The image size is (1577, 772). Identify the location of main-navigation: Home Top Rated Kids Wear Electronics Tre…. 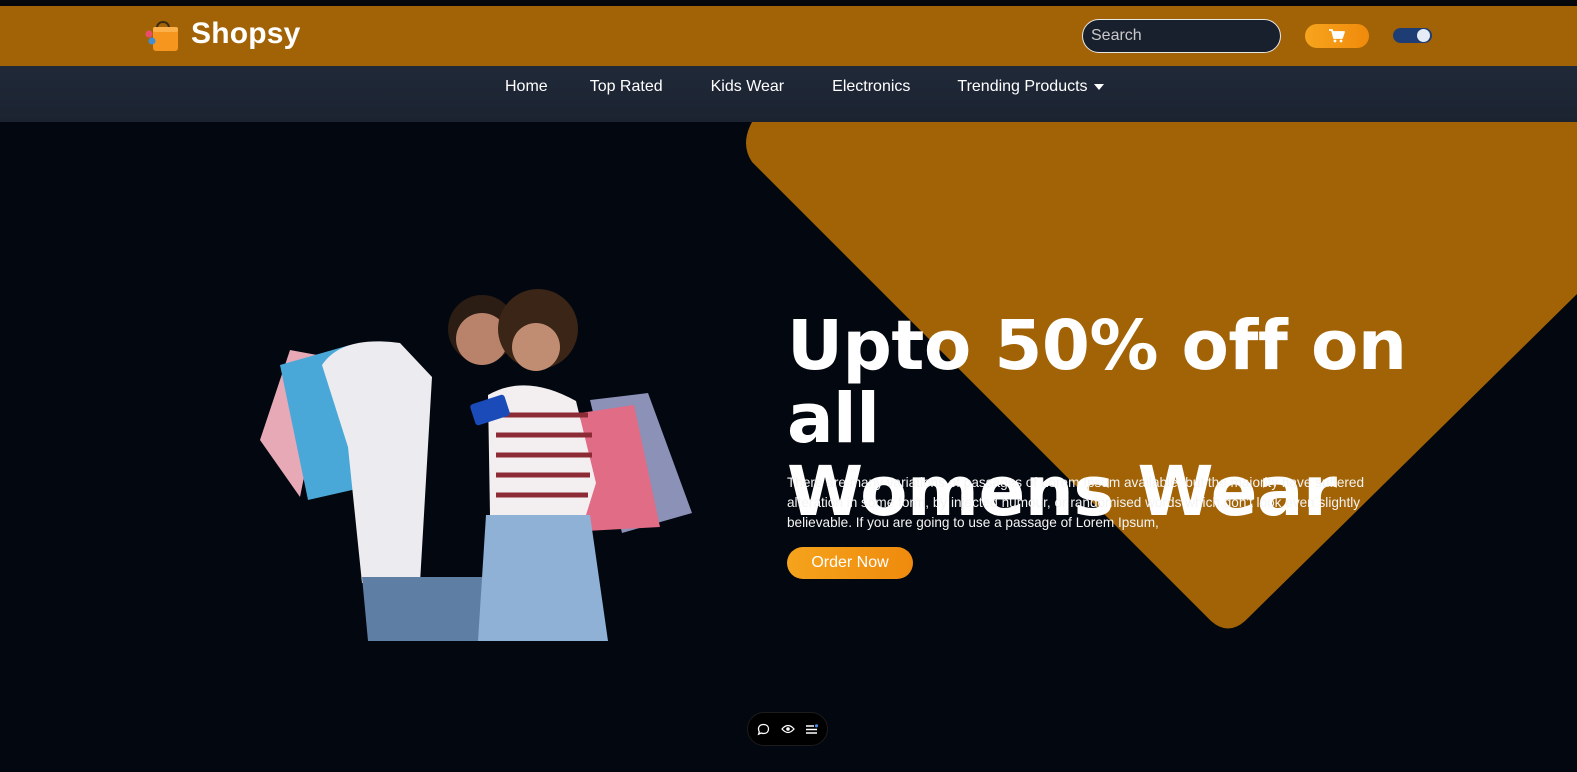
(788, 94).